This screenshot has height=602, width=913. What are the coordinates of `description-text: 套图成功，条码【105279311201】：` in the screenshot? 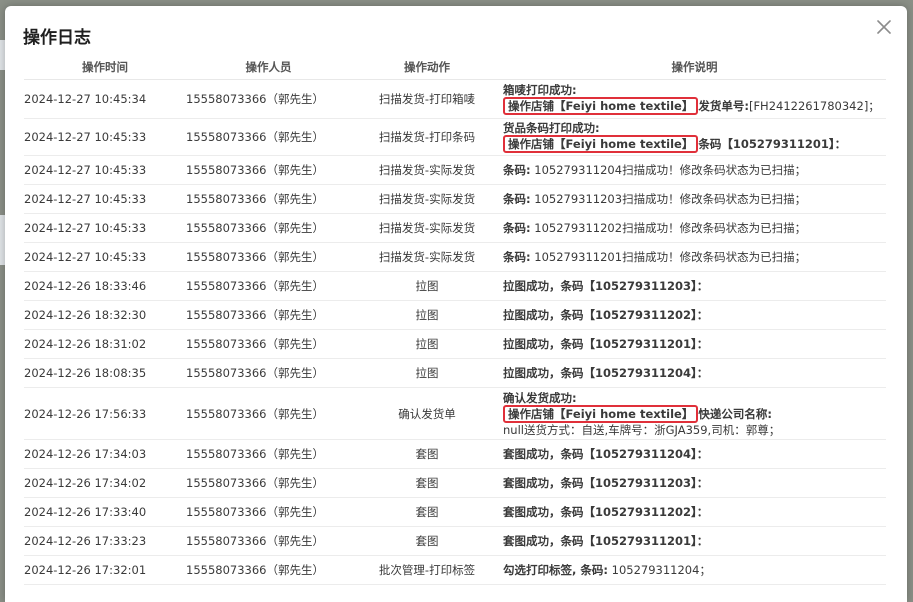 It's located at (606, 541).